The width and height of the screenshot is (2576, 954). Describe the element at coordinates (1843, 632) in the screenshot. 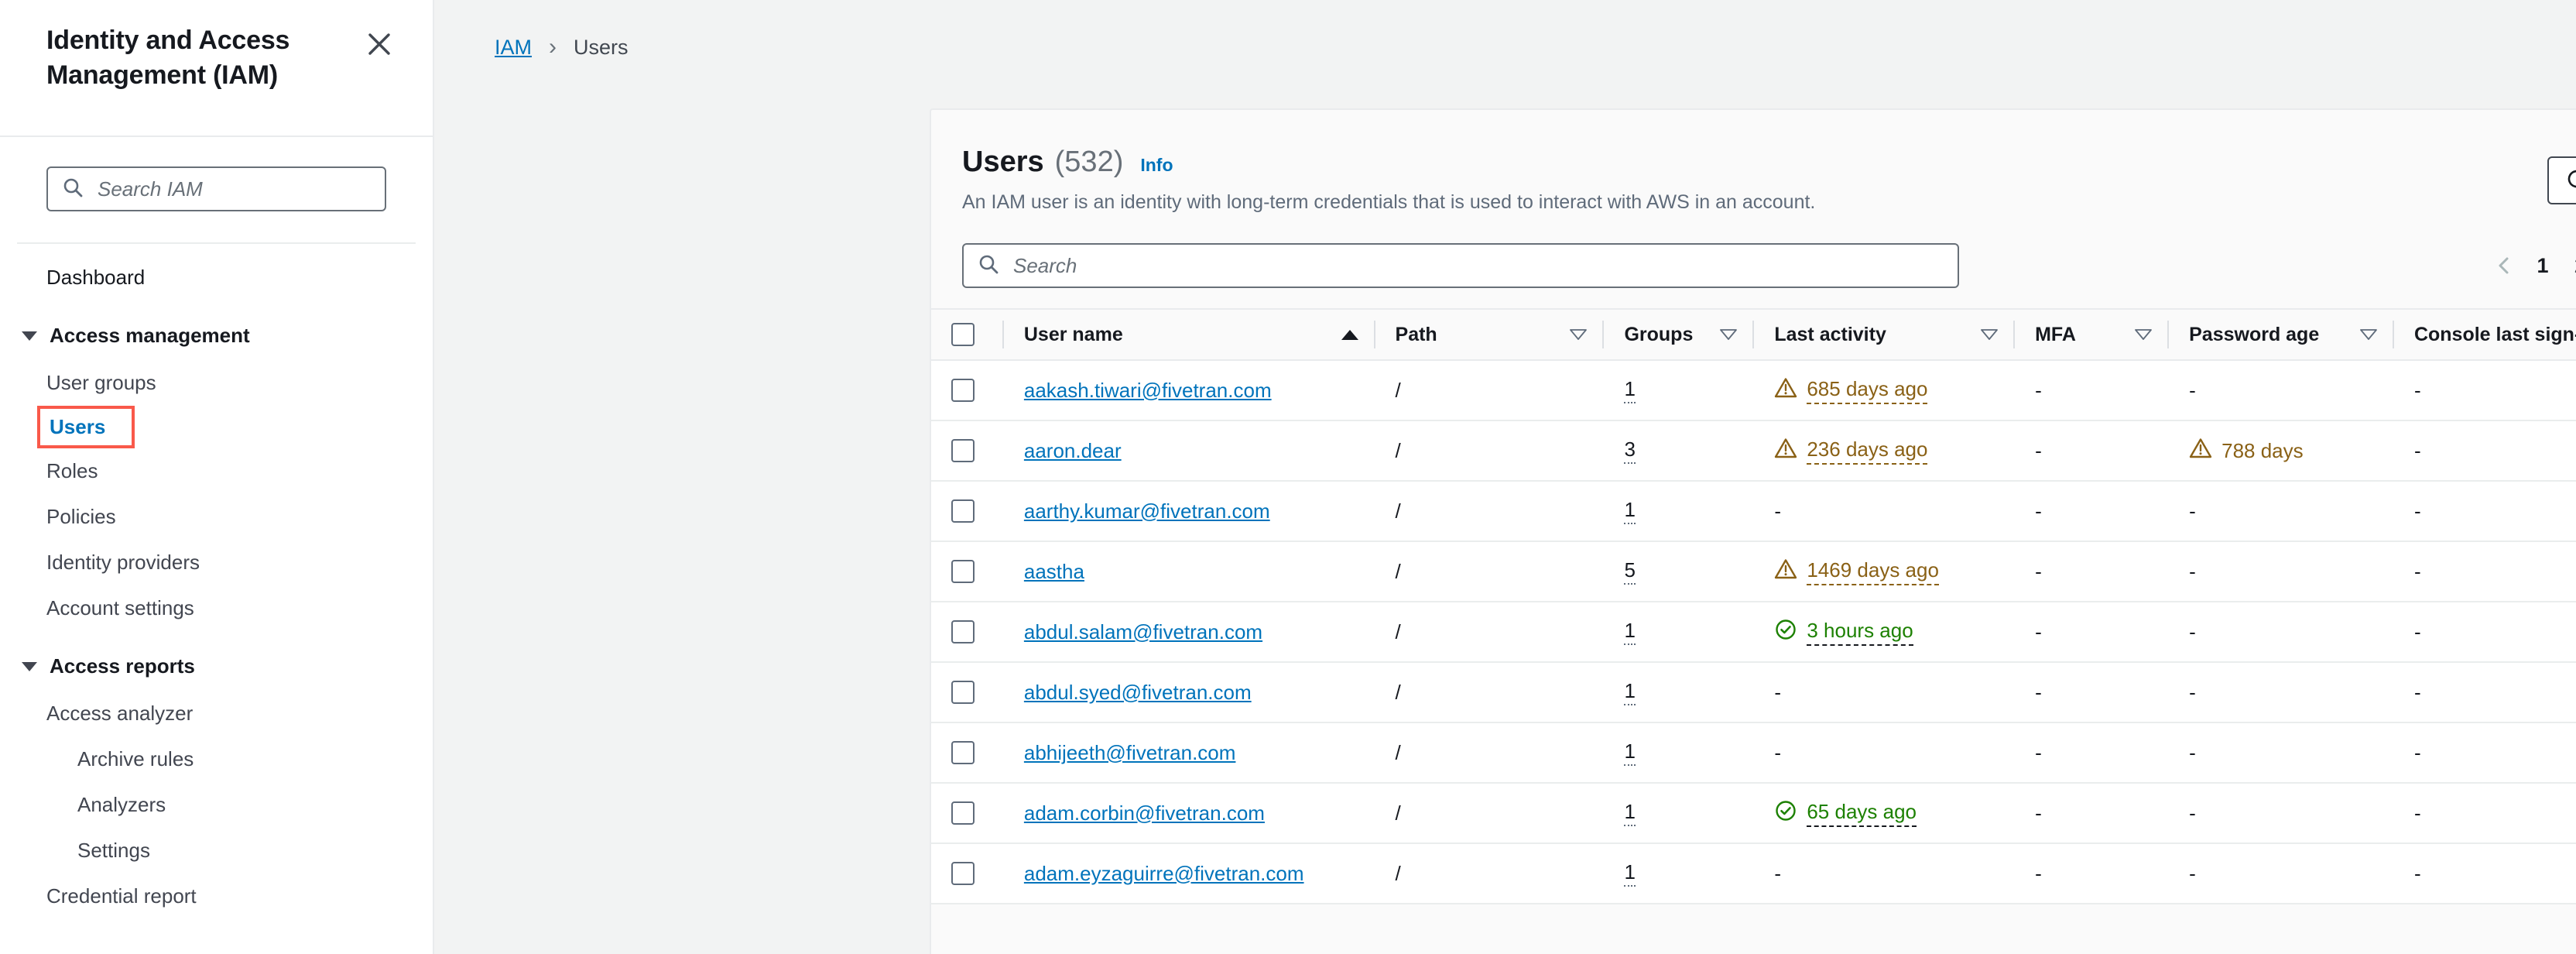

I see `last-activity-ok: 3 hours ago` at that location.